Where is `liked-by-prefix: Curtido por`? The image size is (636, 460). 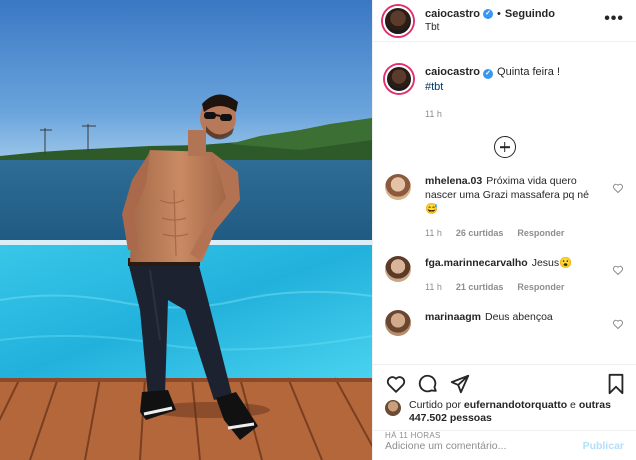 liked-by-prefix: Curtido por is located at coordinates (435, 405).